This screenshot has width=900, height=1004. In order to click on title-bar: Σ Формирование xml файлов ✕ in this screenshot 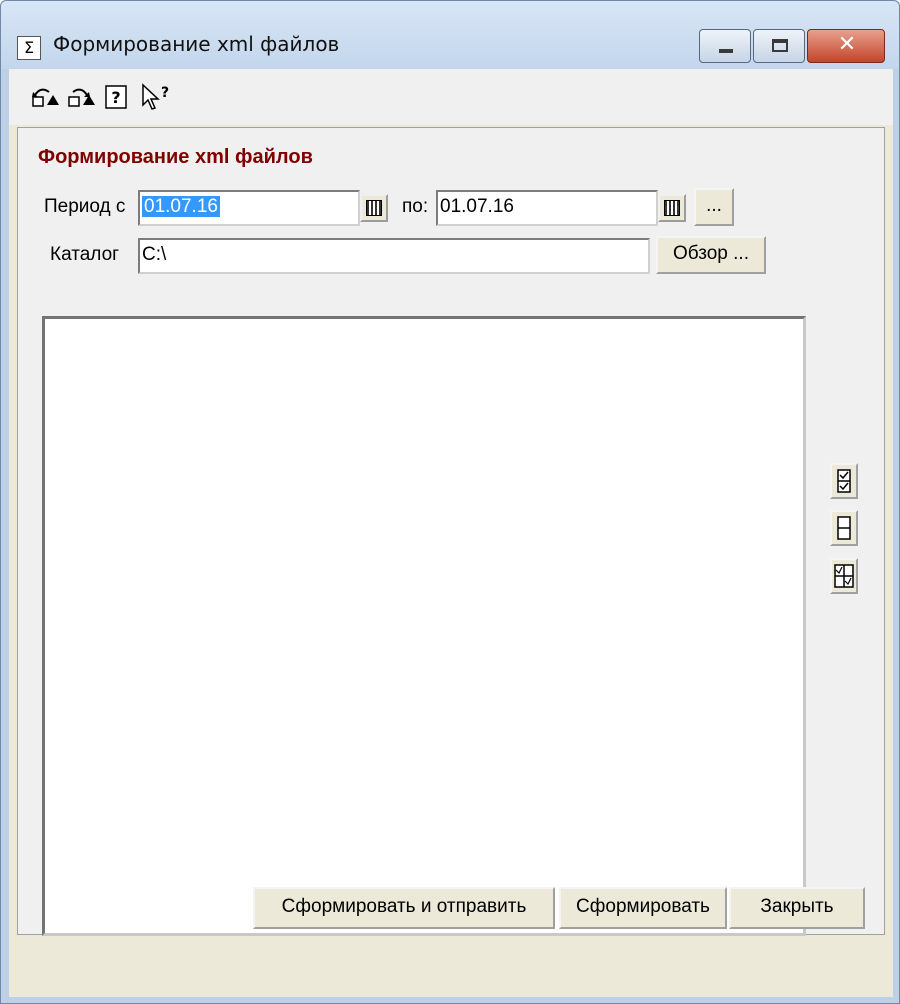, I will do `click(450, 35)`.